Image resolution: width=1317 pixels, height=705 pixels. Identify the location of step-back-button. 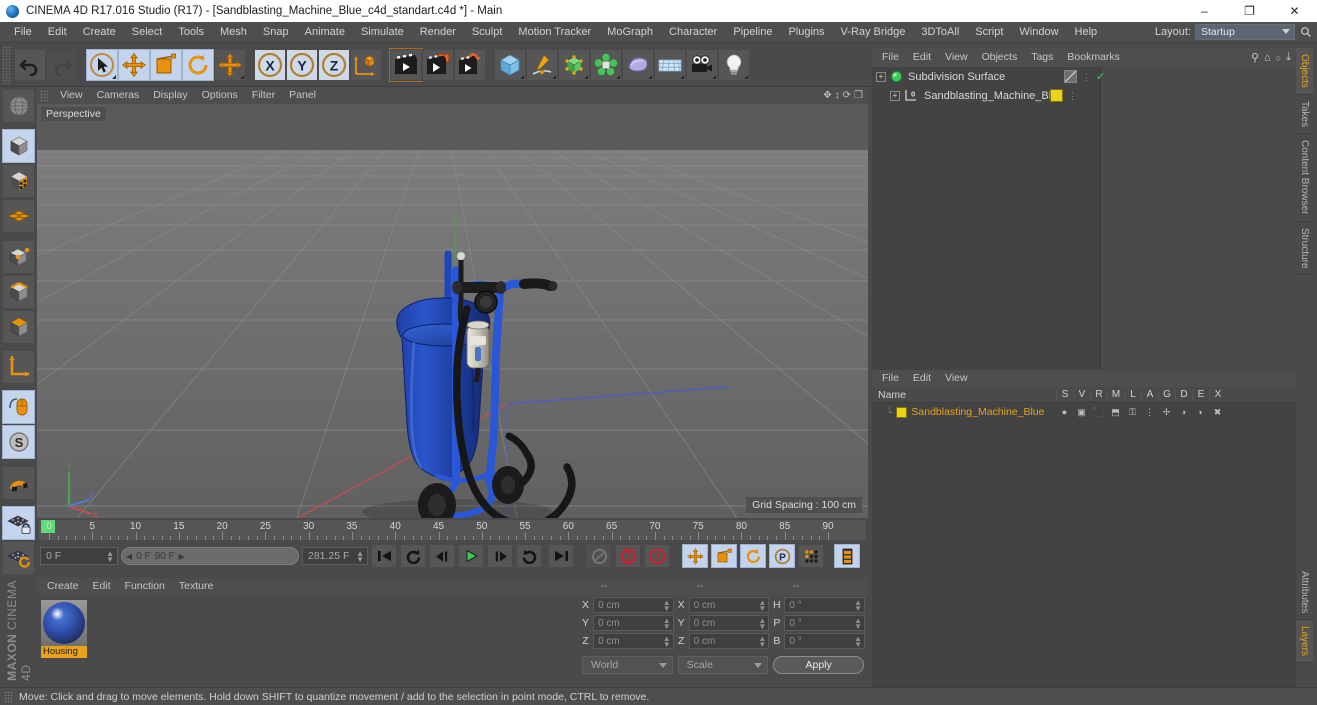
(442, 556).